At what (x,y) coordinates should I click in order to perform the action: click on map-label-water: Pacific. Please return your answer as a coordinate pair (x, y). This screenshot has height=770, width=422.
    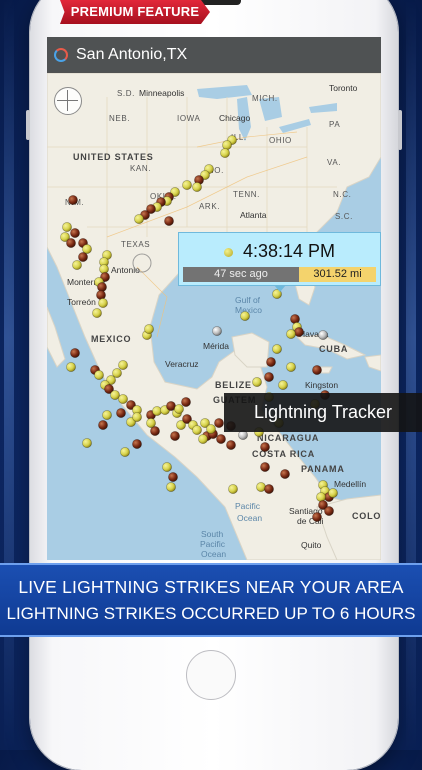
    Looking at the image, I should click on (248, 506).